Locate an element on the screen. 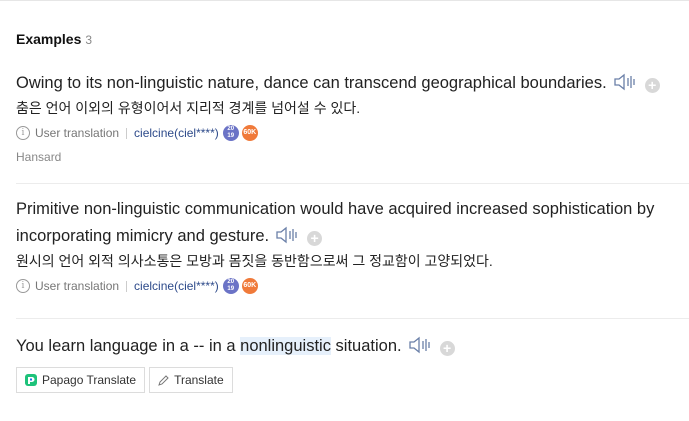  top-divider is located at coordinates (344, 0).